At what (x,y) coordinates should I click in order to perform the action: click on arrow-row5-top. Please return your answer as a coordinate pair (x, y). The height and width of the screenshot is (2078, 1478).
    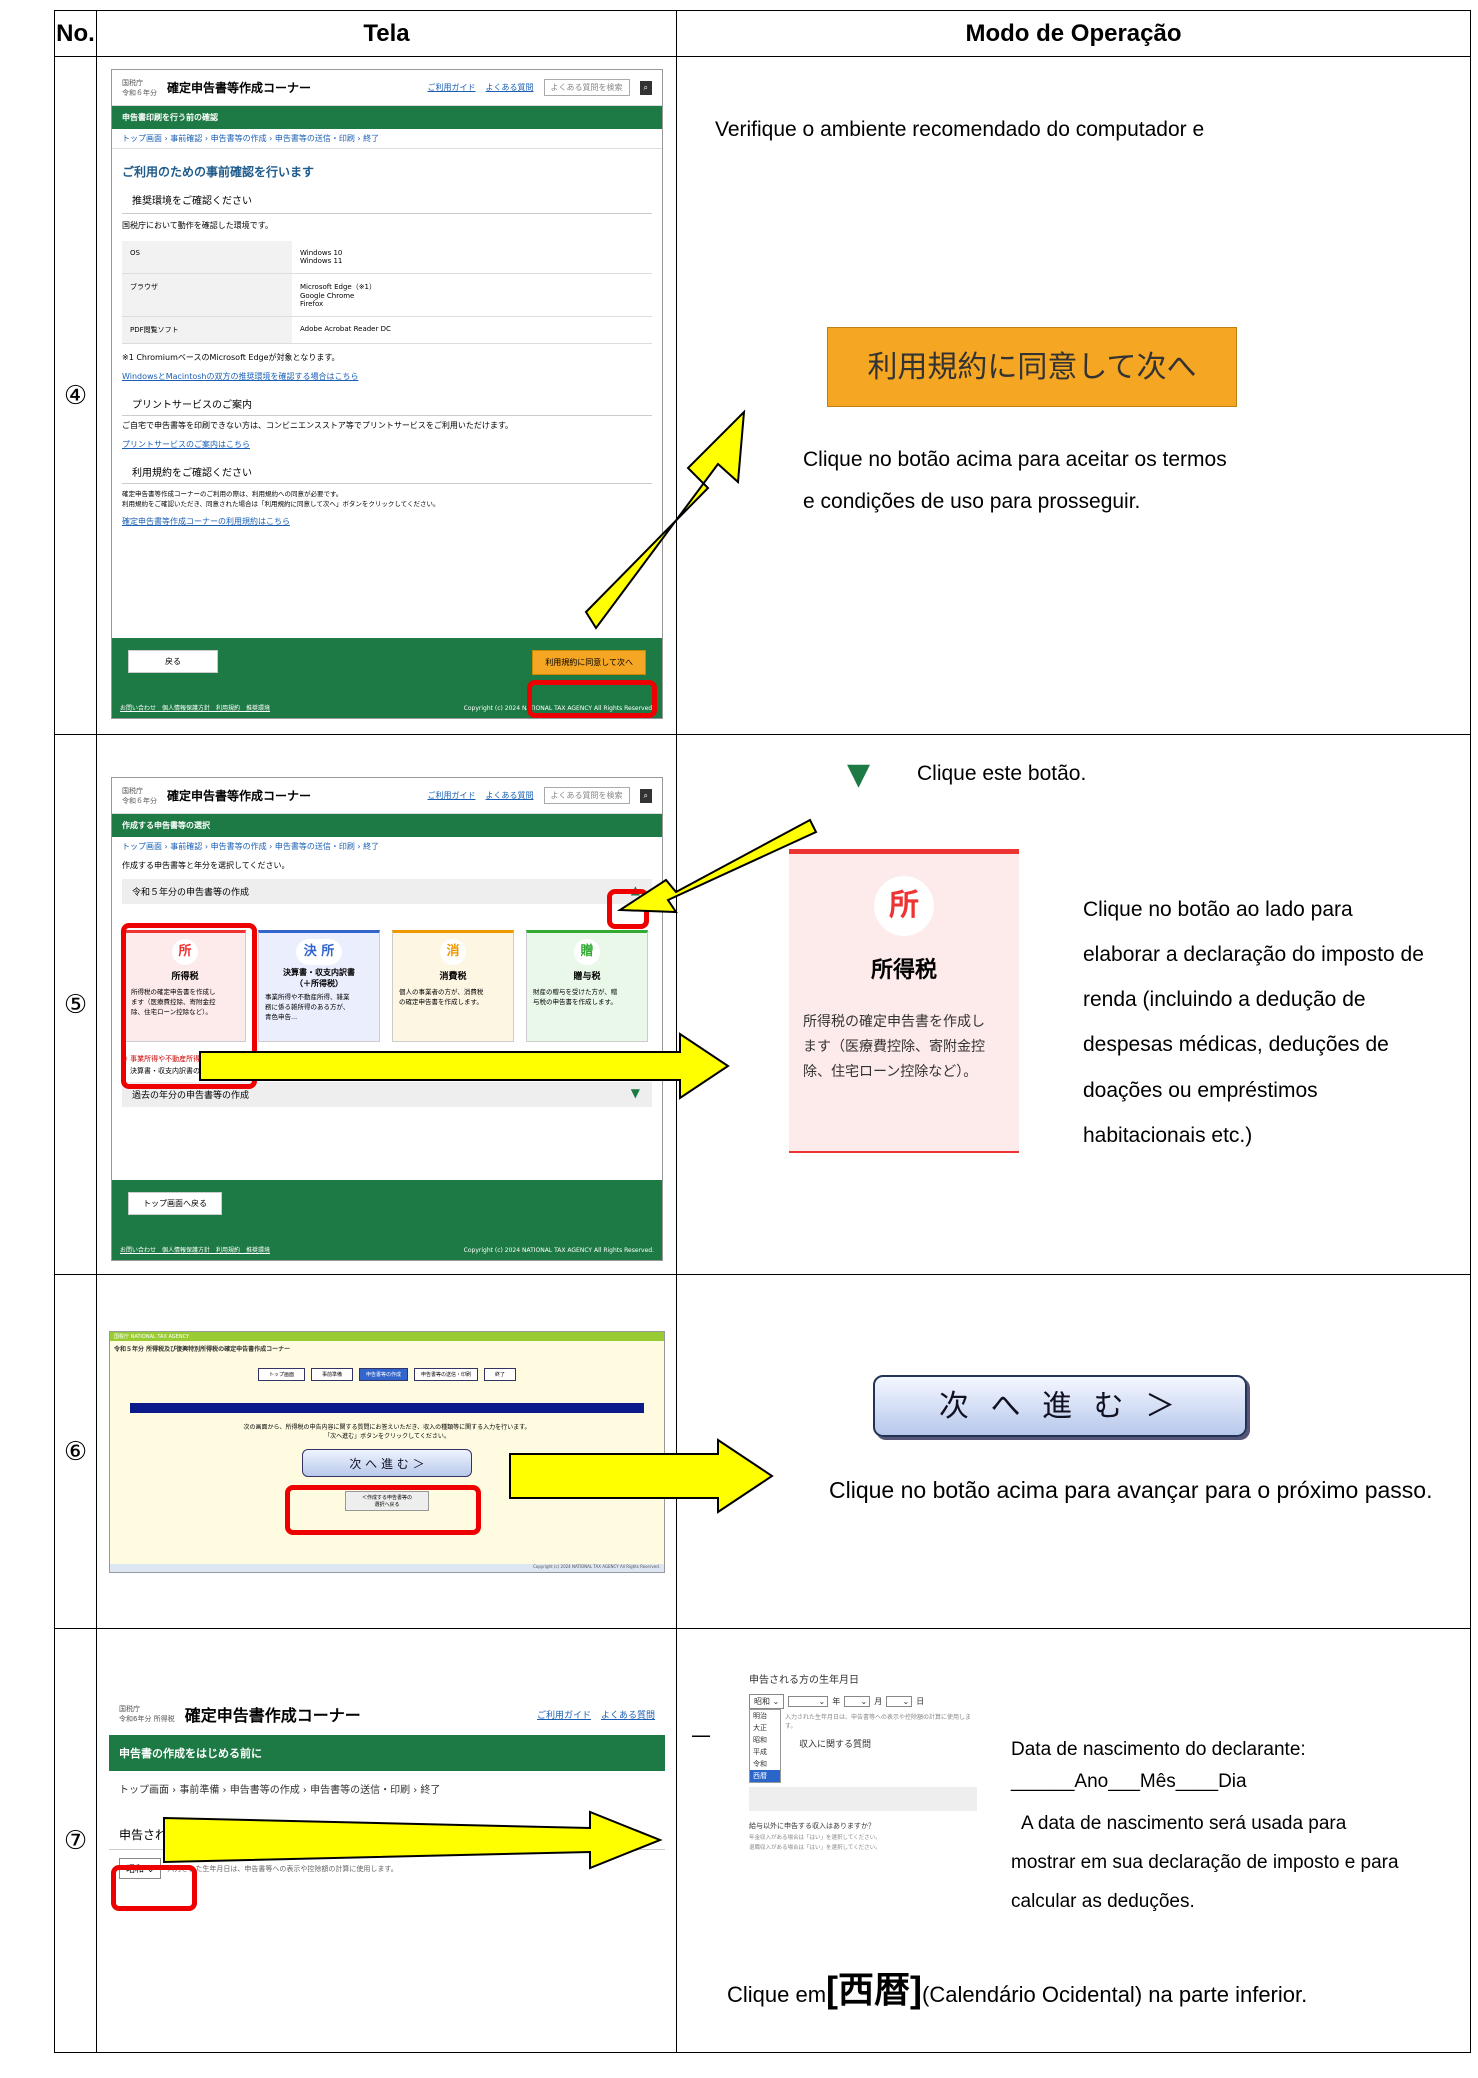
    Looking at the image, I should click on (717, 866).